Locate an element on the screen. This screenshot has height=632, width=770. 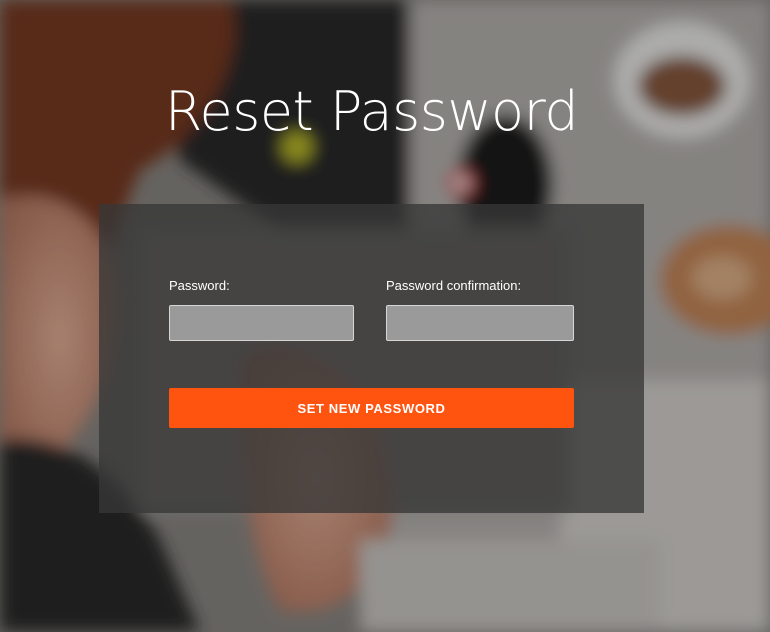
set-new-password-button: SET NEW PASSWORD is located at coordinates (371, 408).